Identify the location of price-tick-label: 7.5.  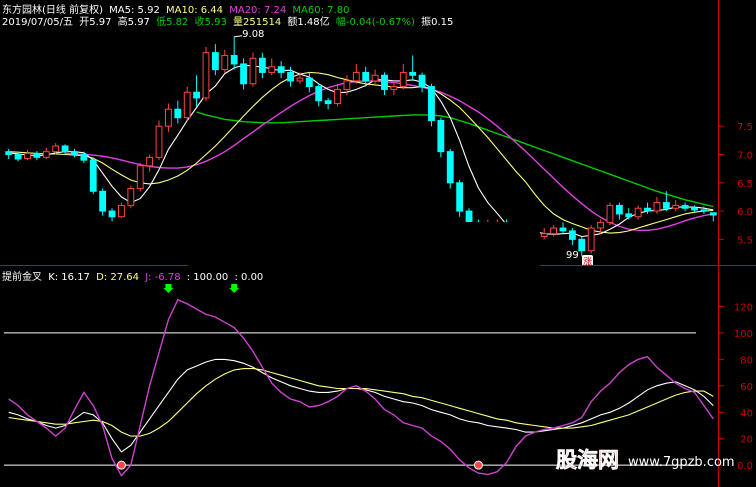
(745, 127).